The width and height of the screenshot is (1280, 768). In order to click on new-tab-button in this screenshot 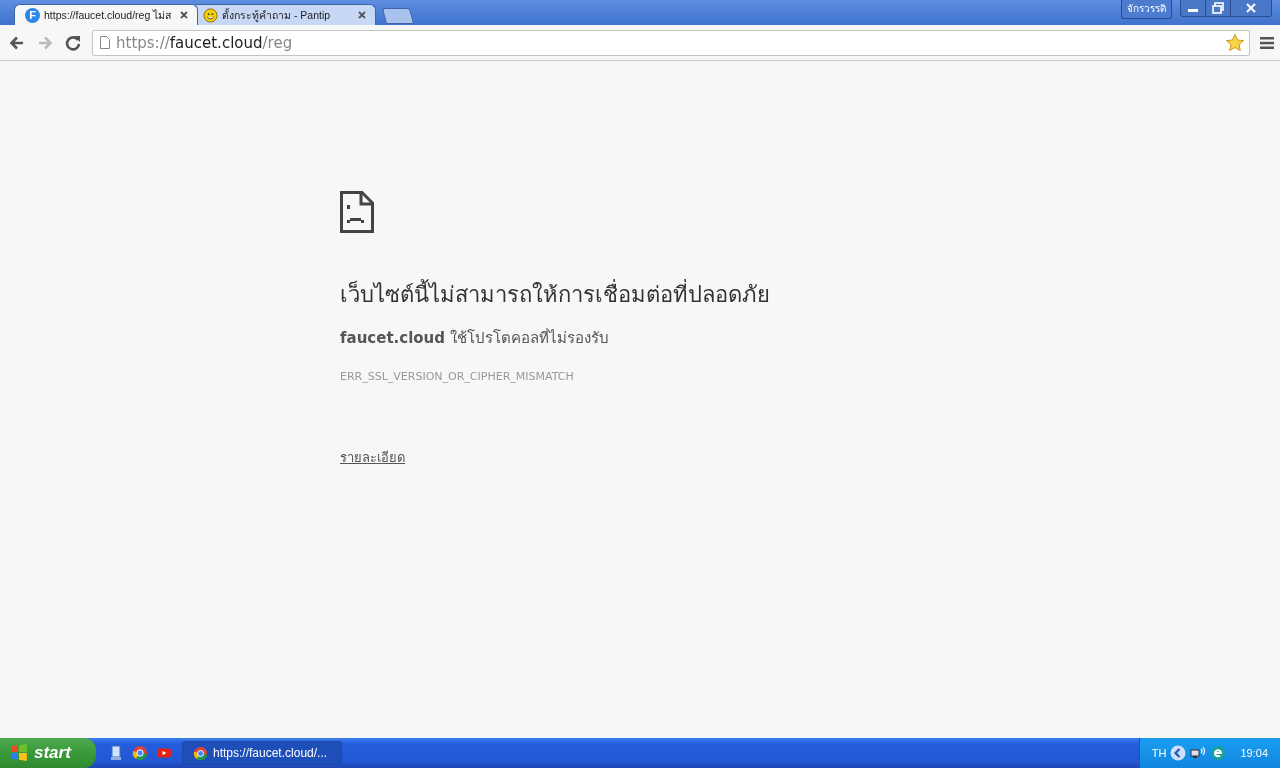, I will do `click(398, 16)`.